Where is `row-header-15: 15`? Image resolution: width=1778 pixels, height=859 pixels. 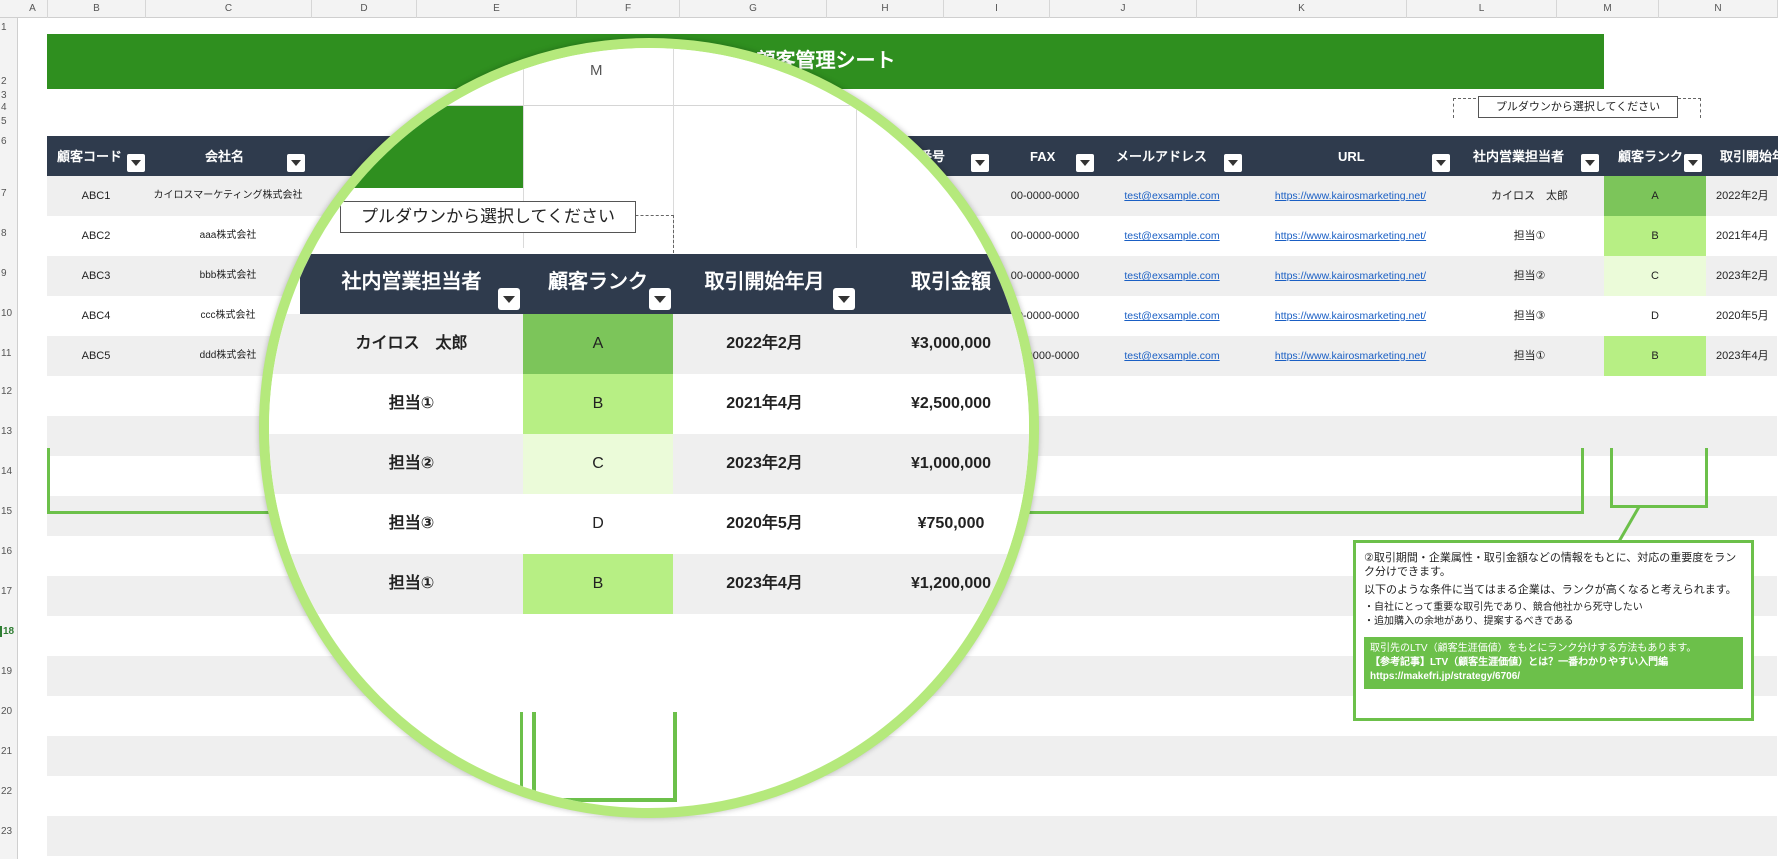 row-header-15: 15 is located at coordinates (9, 511).